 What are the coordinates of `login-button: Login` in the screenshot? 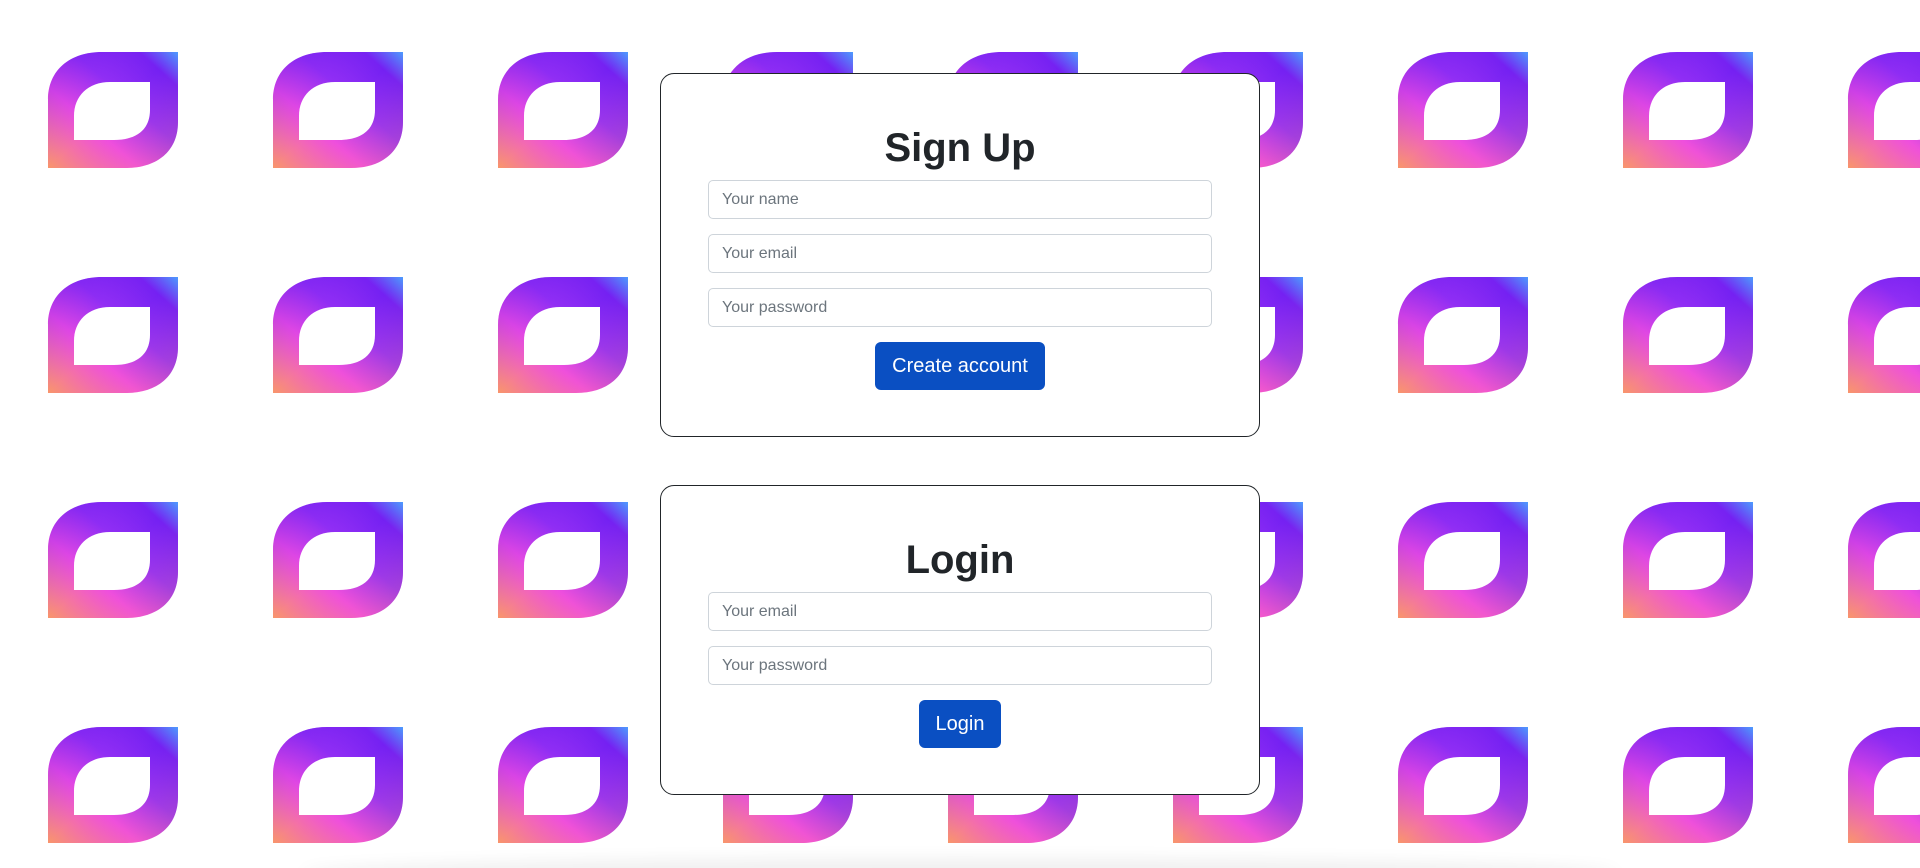 It's located at (960, 724).